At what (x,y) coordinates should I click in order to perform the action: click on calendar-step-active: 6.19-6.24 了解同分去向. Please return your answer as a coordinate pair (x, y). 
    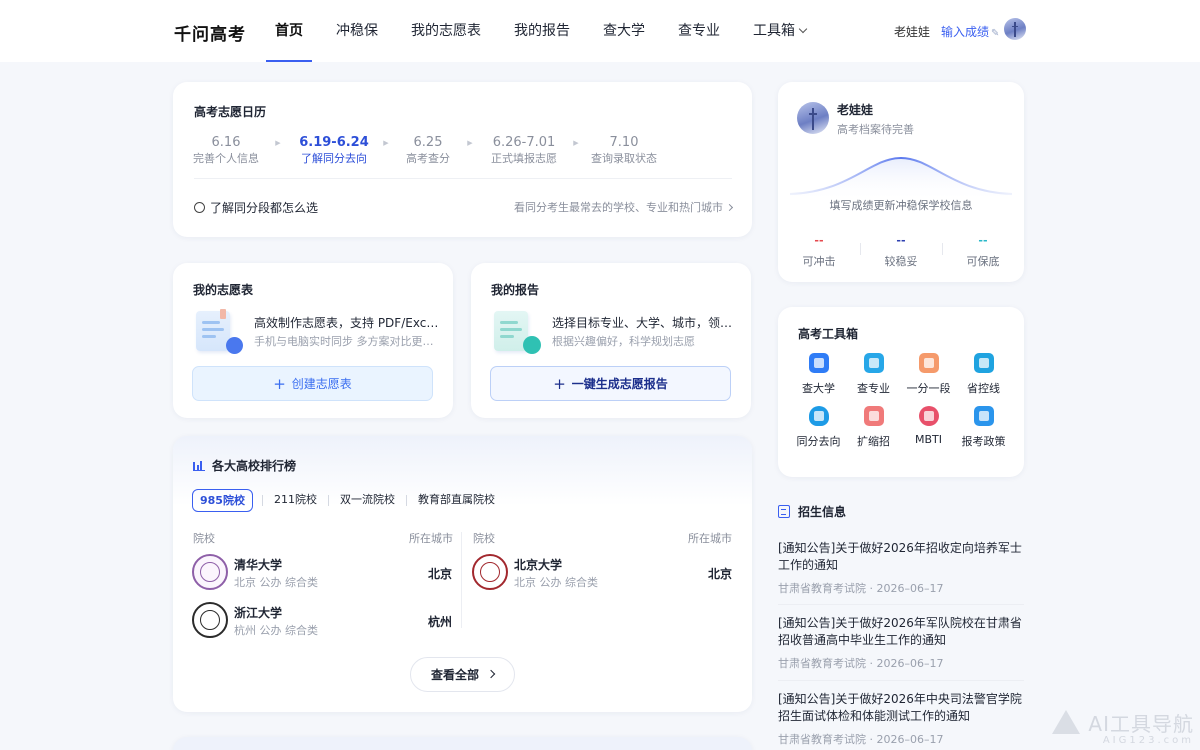
    Looking at the image, I should click on (334, 150).